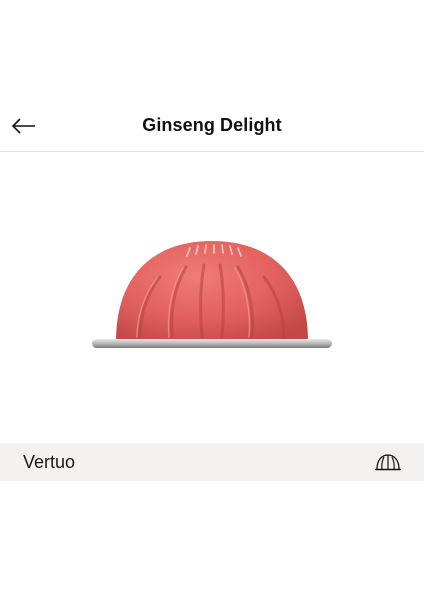 The image size is (424, 600). I want to click on back-button, so click(24, 126).